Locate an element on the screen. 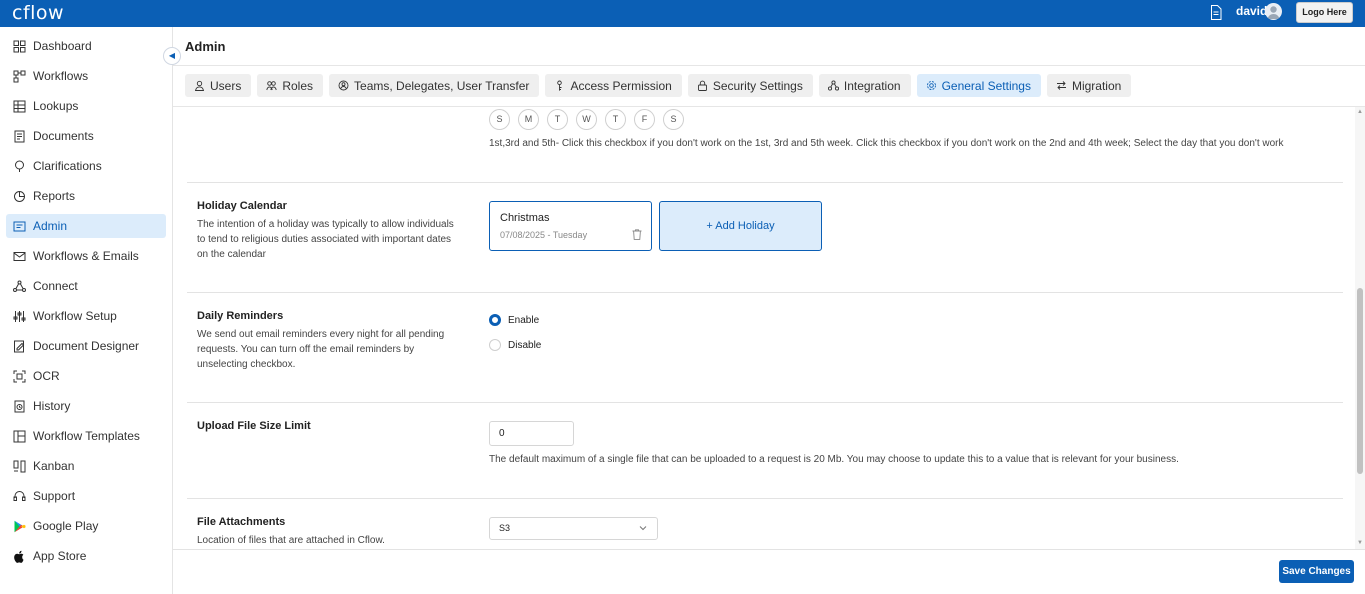 The width and height of the screenshot is (1365, 594). storage-location-select: S3 is located at coordinates (573, 528).